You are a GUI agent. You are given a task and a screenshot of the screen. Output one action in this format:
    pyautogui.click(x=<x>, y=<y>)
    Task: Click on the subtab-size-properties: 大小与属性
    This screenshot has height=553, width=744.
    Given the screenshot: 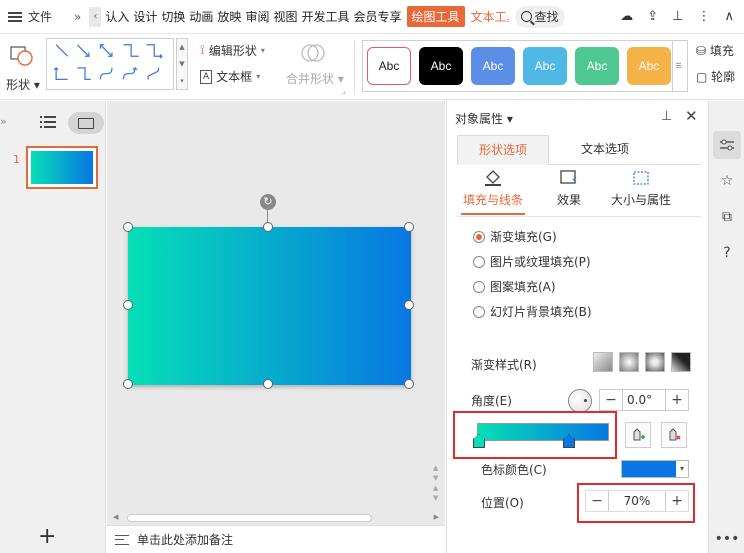 What is the action you would take?
    pyautogui.click(x=641, y=186)
    